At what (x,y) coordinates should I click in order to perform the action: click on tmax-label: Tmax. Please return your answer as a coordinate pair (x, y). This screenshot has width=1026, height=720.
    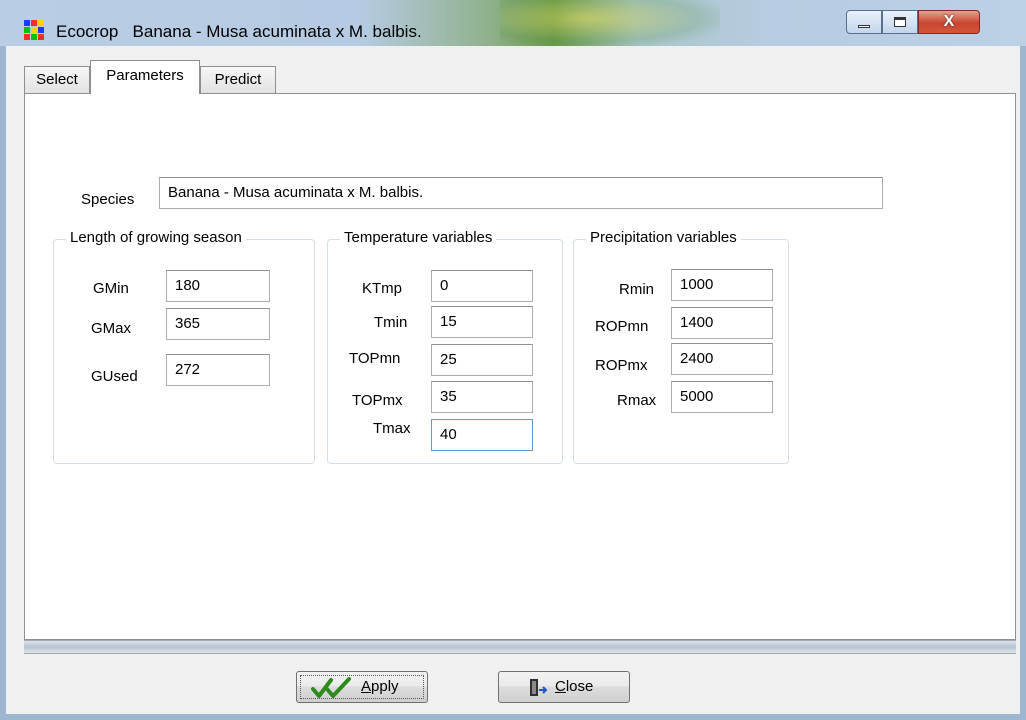
    Looking at the image, I should click on (392, 428).